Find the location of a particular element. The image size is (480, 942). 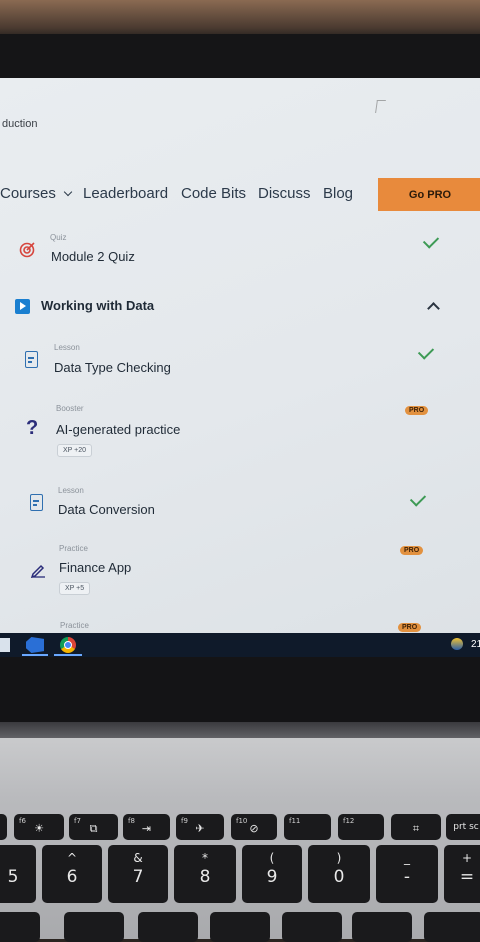

key-crop: ⌗ is located at coordinates (416, 827).